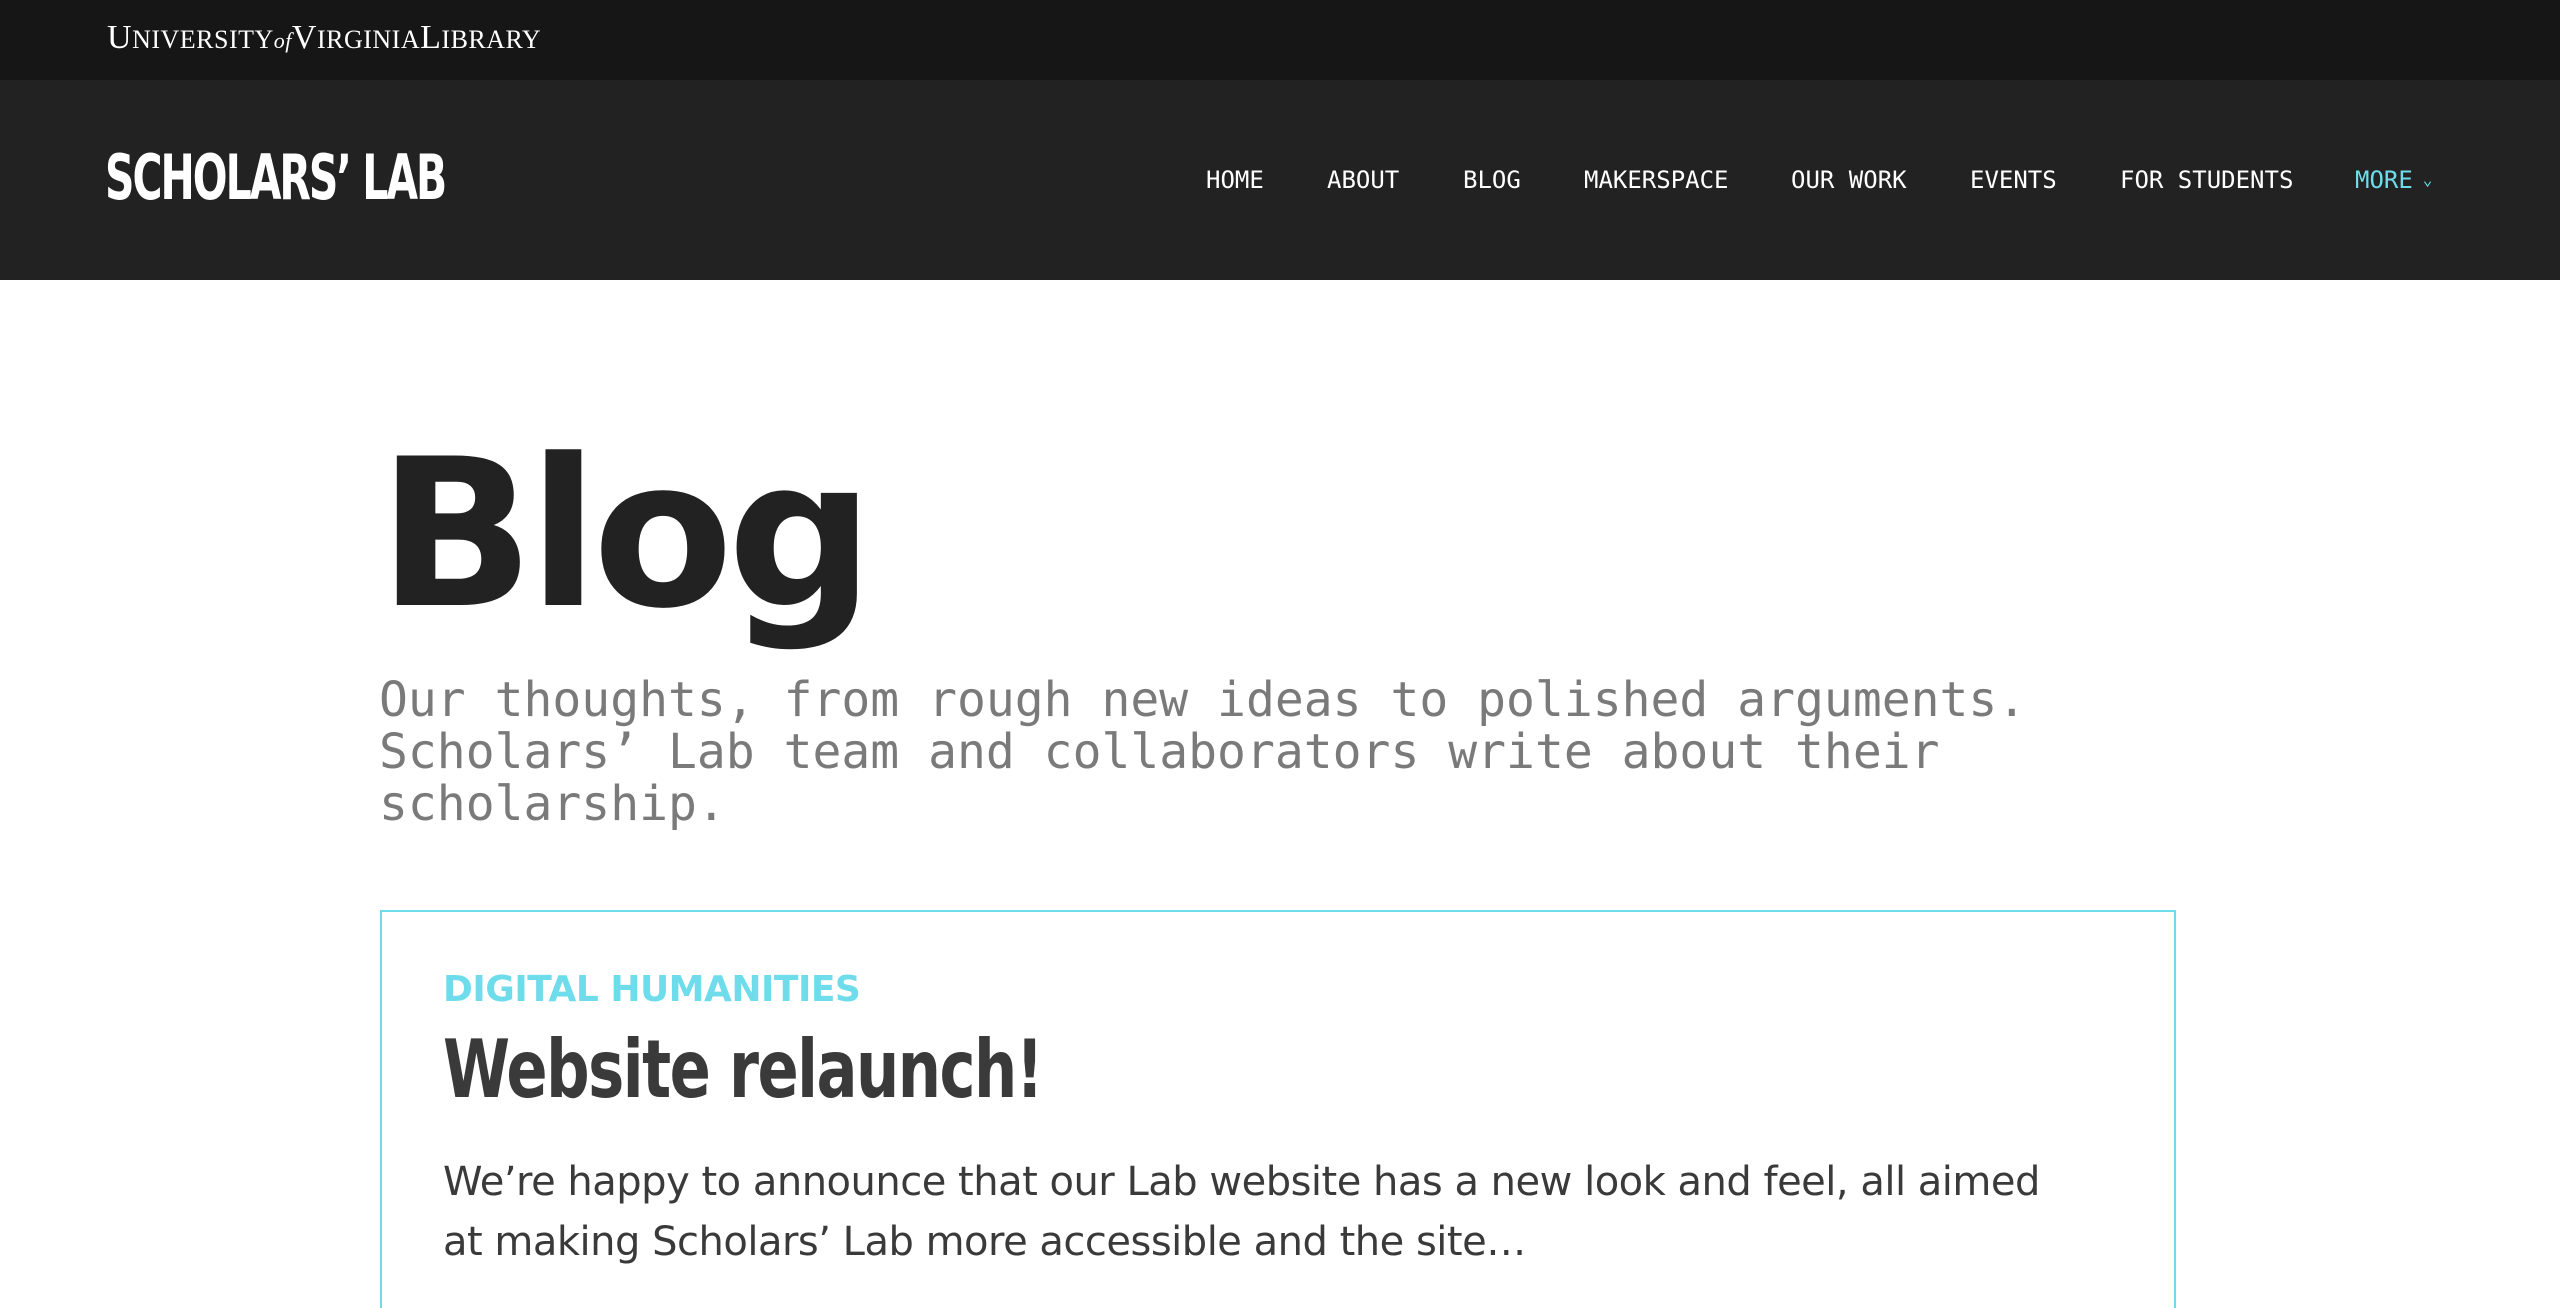  I want to click on uva-logo-of: of, so click(282, 40).